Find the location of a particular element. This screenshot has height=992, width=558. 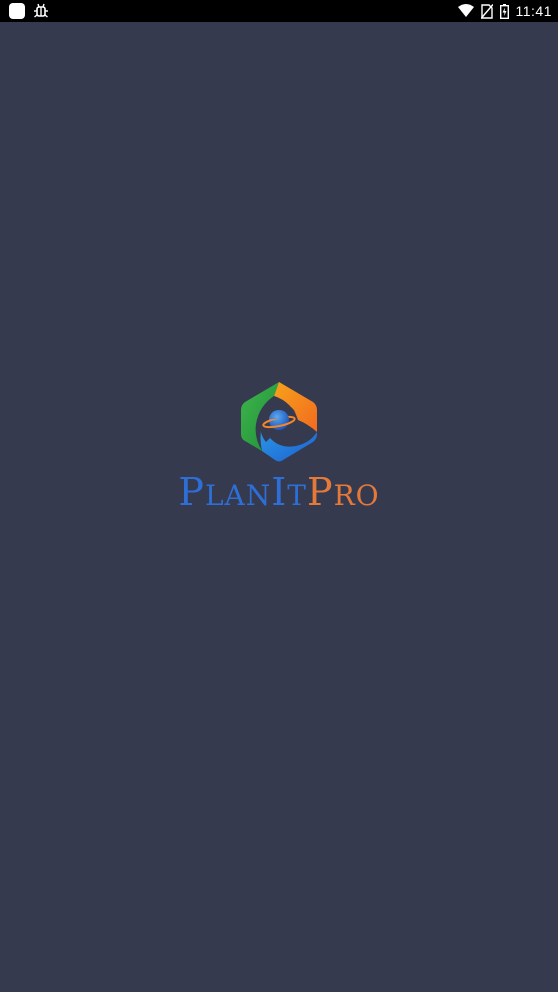

wordmark-it-cap: I is located at coordinates (279, 492).